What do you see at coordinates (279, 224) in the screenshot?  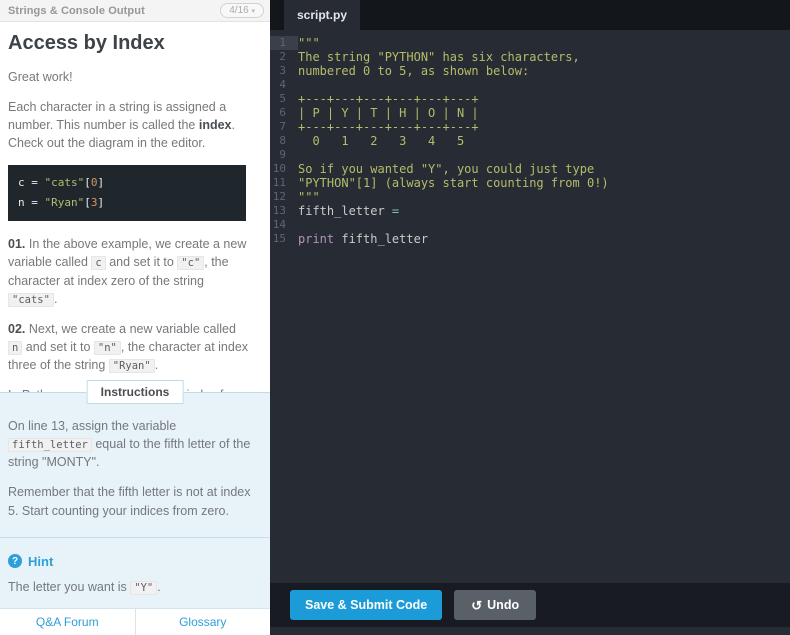 I see `line-number: 14` at bounding box center [279, 224].